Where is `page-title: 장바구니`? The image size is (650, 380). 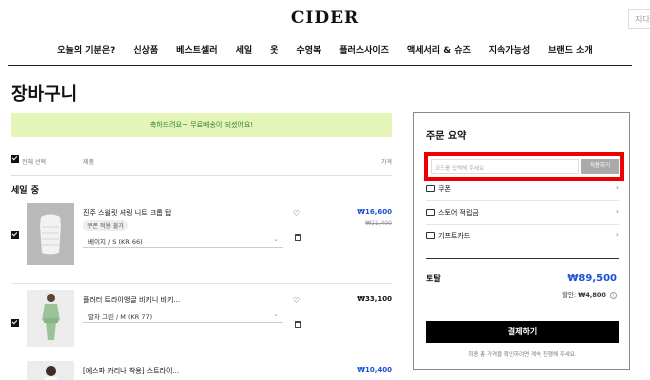
page-title: 장바구니 is located at coordinates (44, 94).